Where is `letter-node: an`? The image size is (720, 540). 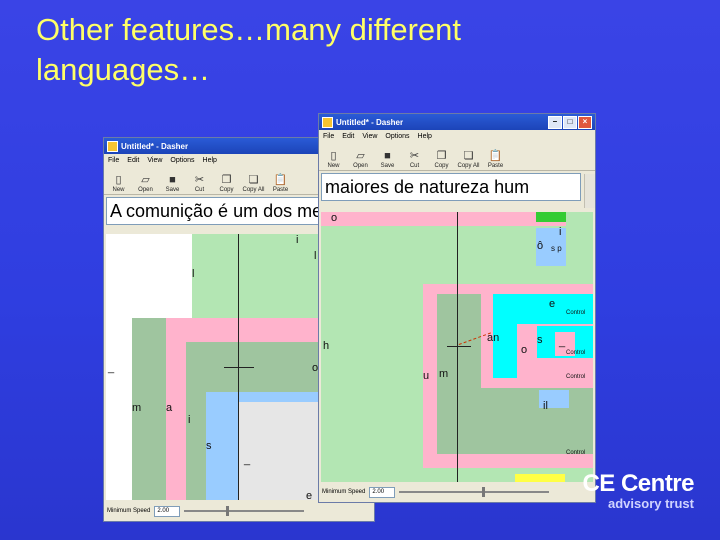
letter-node: an is located at coordinates (493, 338).